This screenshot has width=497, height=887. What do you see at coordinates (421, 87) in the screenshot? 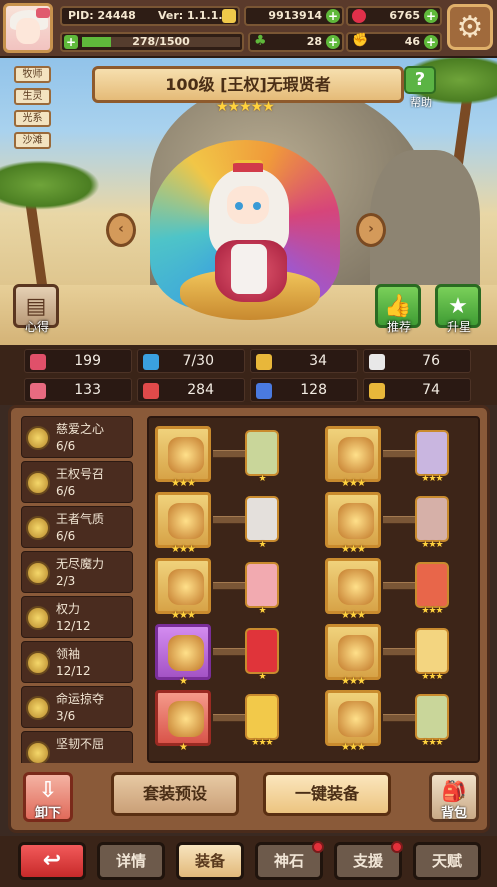
I see `help-button: ? 帮助` at bounding box center [421, 87].